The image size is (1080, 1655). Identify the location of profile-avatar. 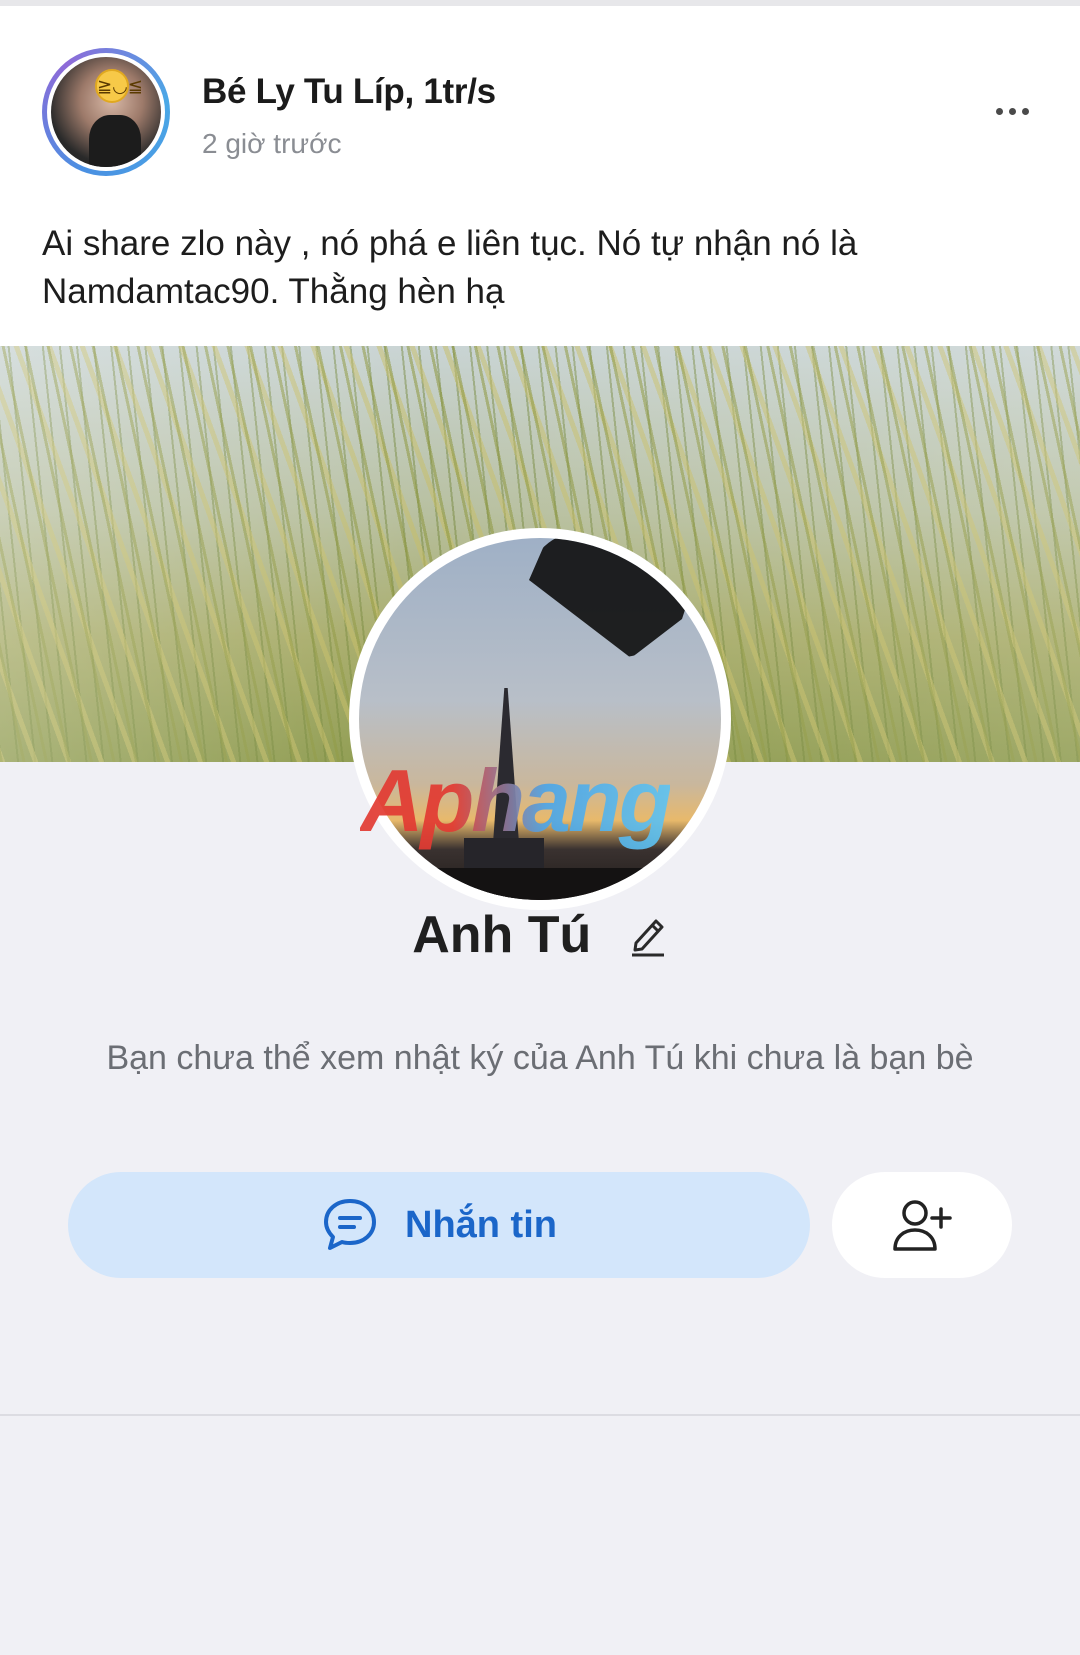
(540, 719).